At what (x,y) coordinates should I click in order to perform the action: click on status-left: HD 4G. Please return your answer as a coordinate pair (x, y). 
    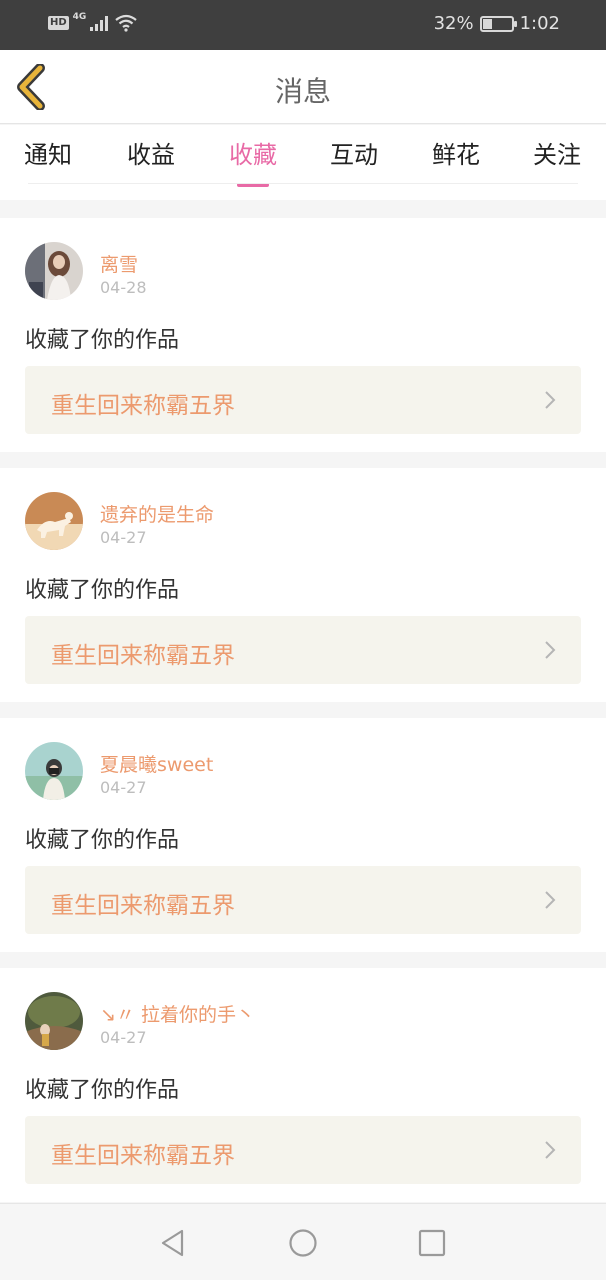
    Looking at the image, I should click on (93, 22).